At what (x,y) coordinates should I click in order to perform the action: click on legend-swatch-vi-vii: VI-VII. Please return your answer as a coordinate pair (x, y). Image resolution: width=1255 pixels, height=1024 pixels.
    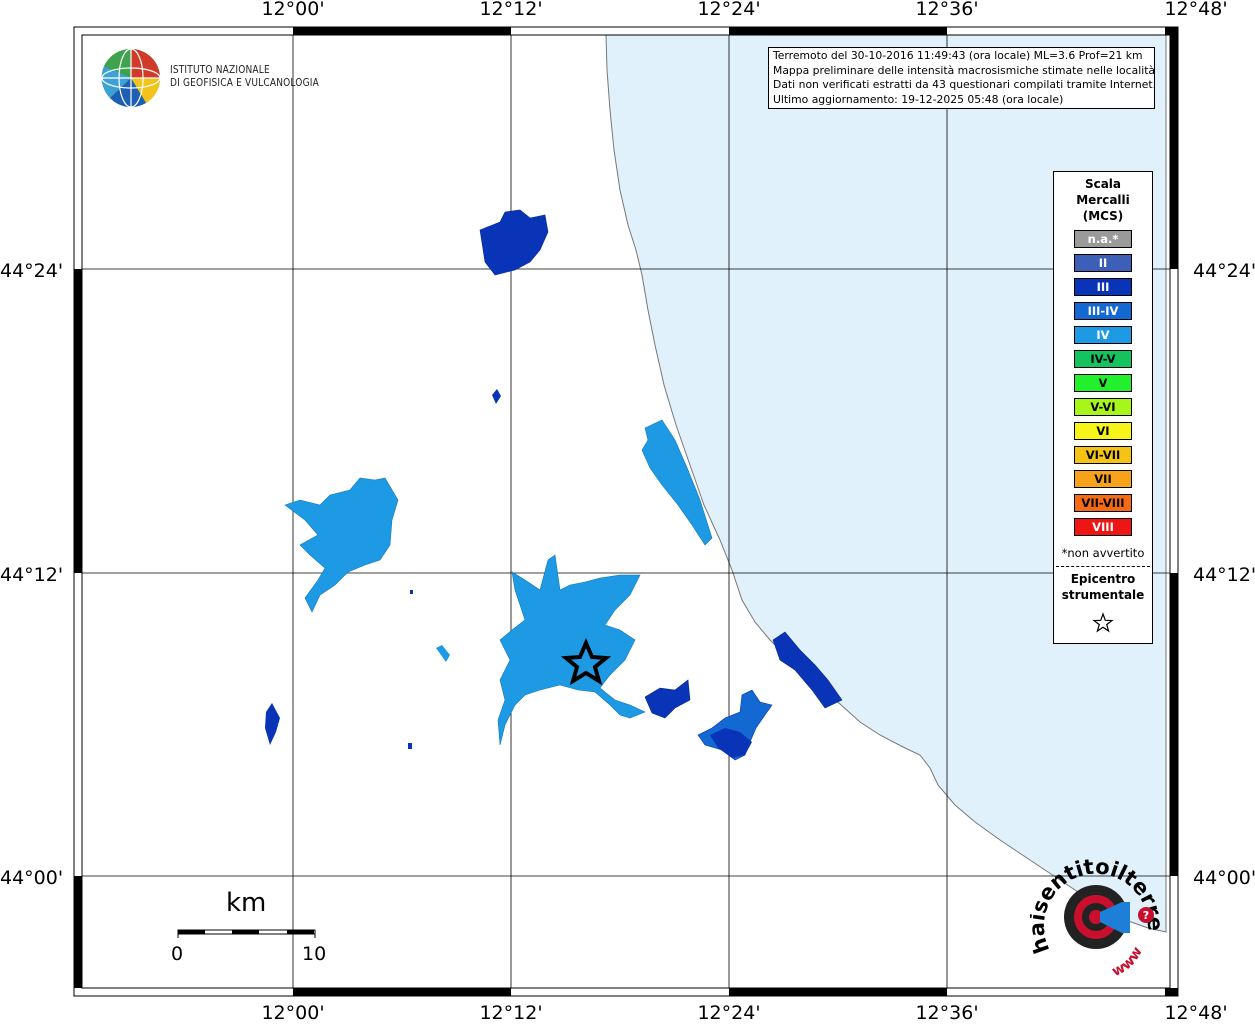
    Looking at the image, I should click on (1103, 455).